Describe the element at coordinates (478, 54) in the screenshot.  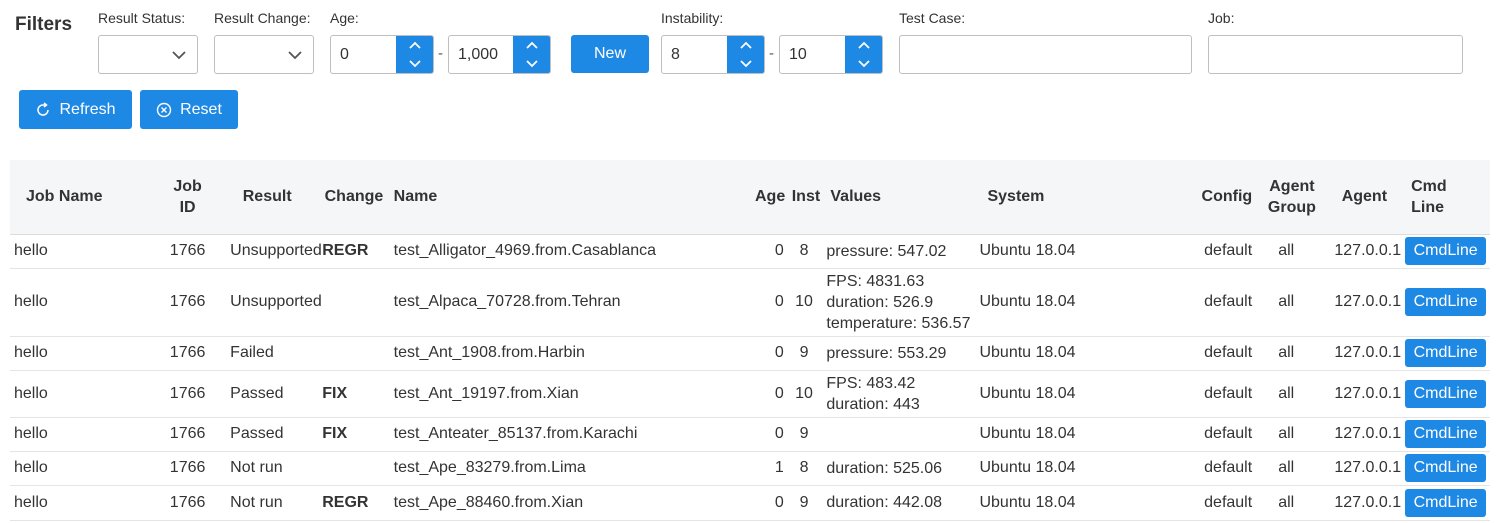
I see `age-max-value: 1,000` at that location.